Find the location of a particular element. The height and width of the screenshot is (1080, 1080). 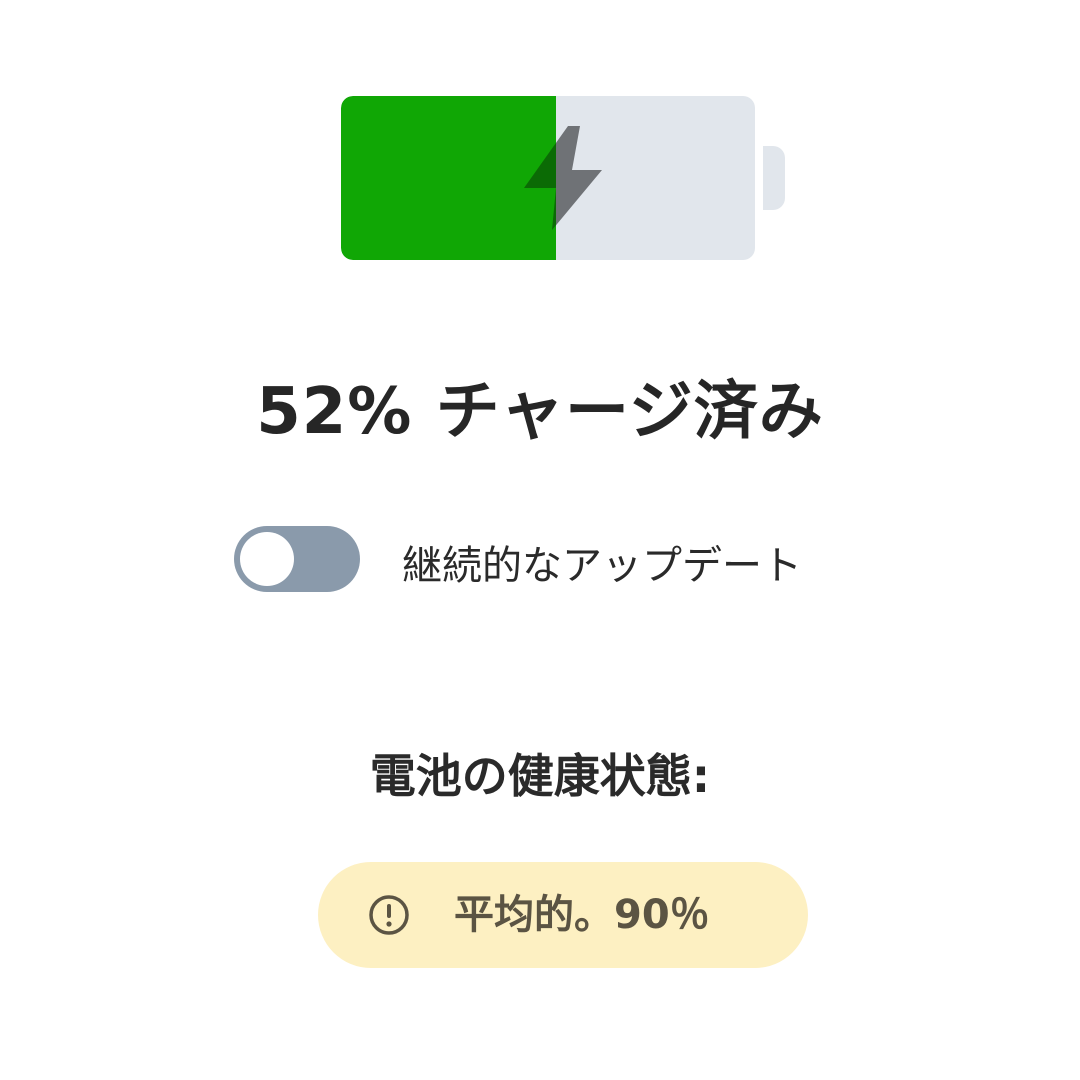

exclamation-circle-icon is located at coordinates (389, 915).